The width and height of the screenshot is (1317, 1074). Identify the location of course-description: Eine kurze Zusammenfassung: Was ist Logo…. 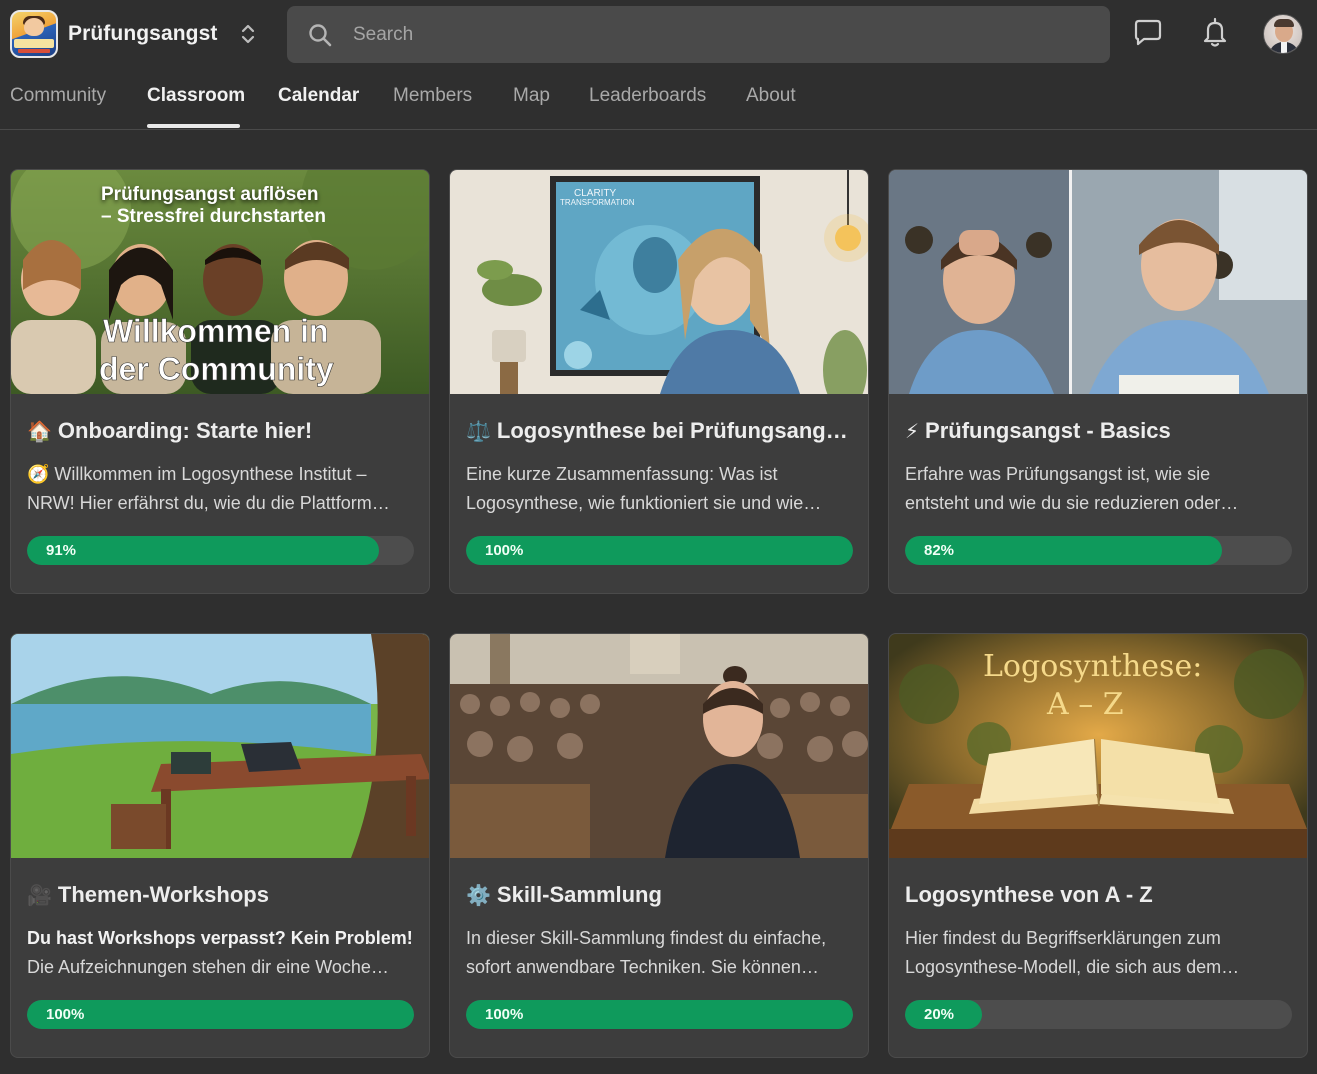
(644, 488).